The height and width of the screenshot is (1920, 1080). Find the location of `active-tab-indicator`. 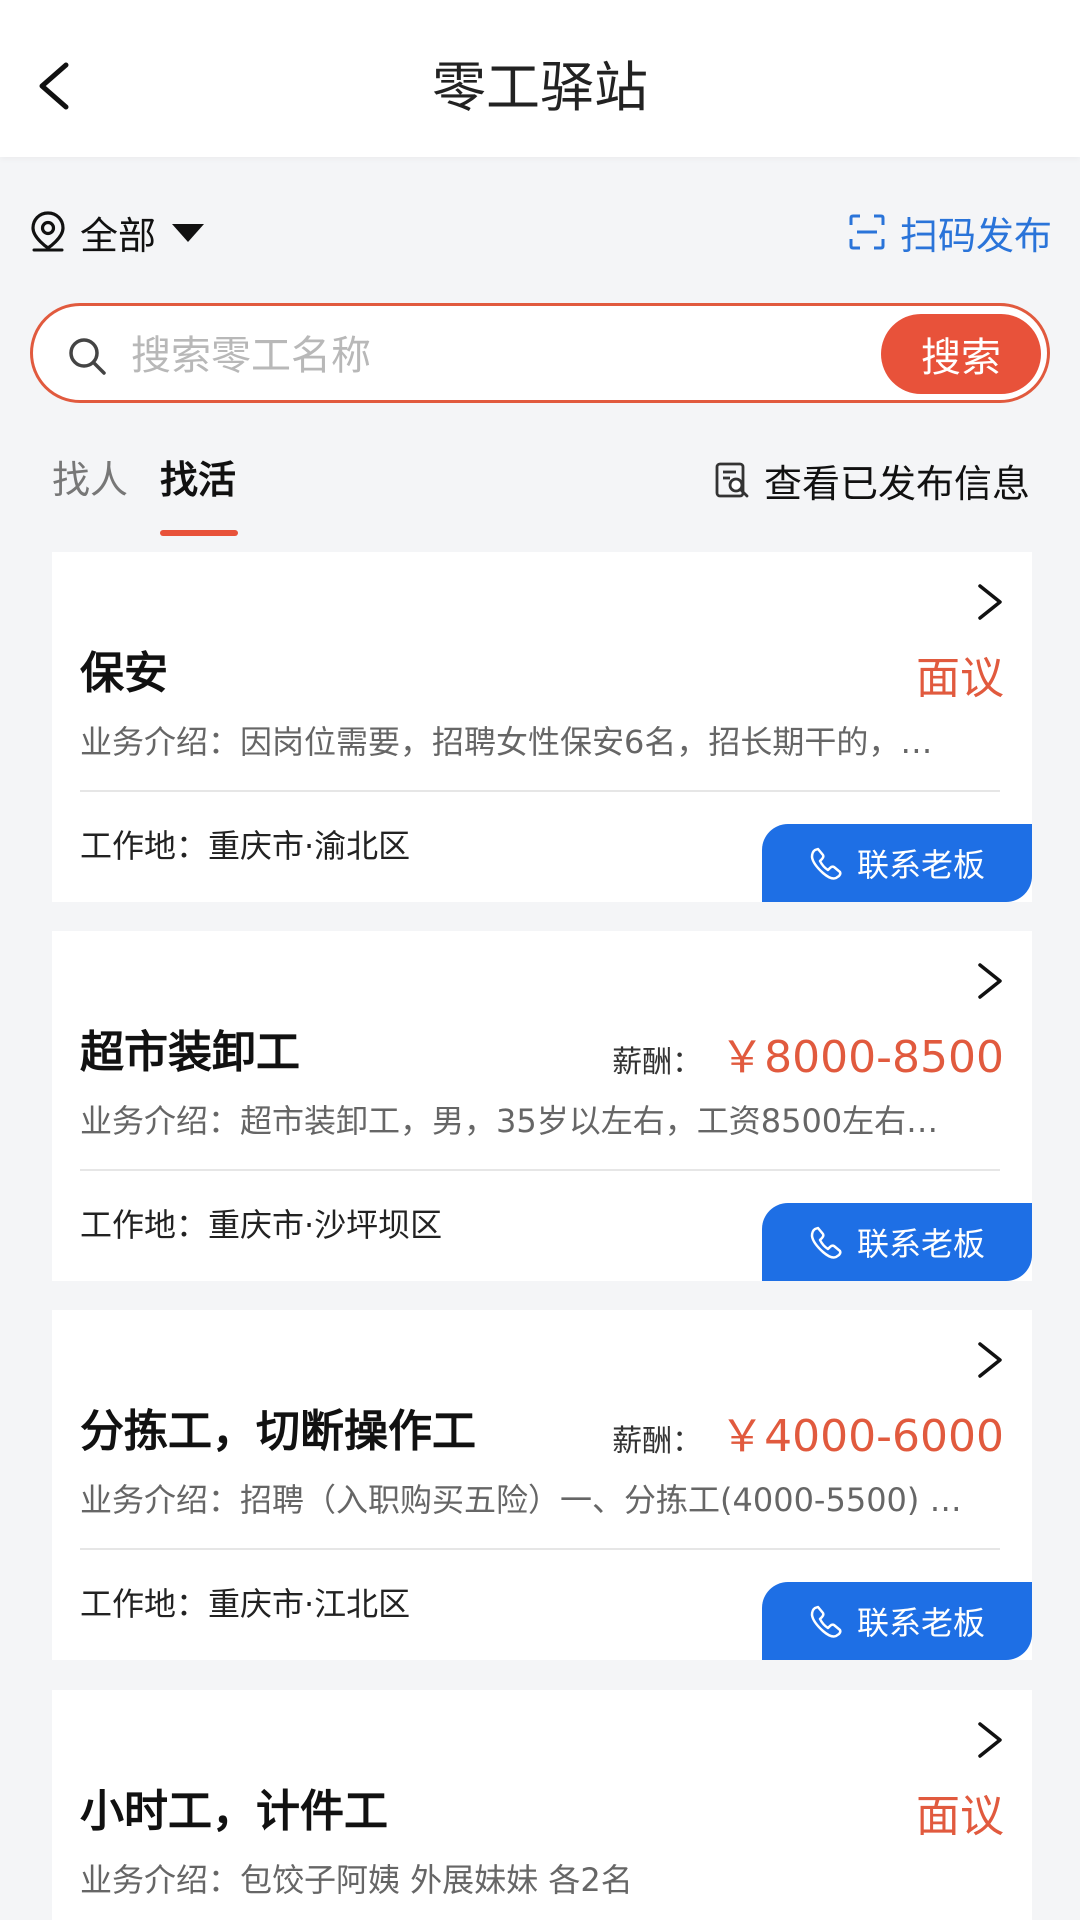

active-tab-indicator is located at coordinates (199, 533).